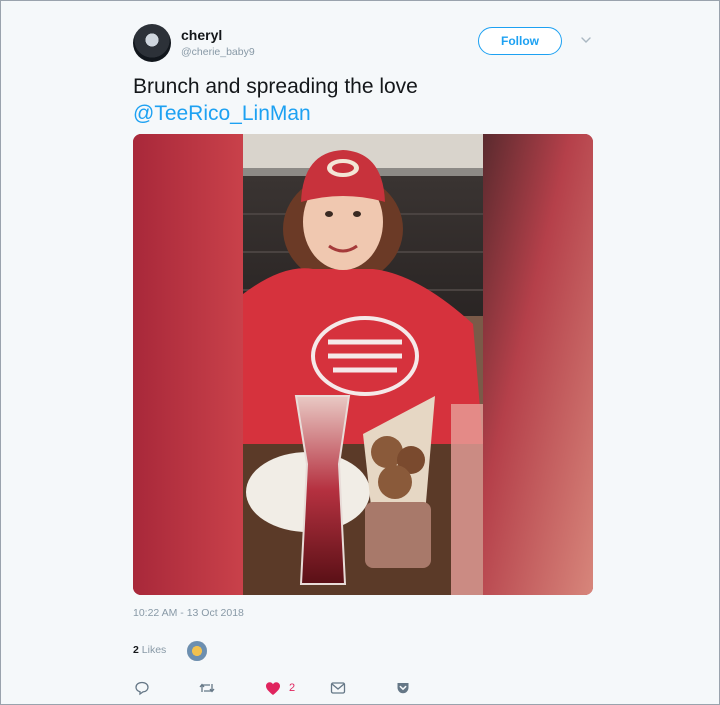 The image size is (720, 705). Describe the element at coordinates (136, 650) in the screenshot. I see `likes-count: 2` at that location.